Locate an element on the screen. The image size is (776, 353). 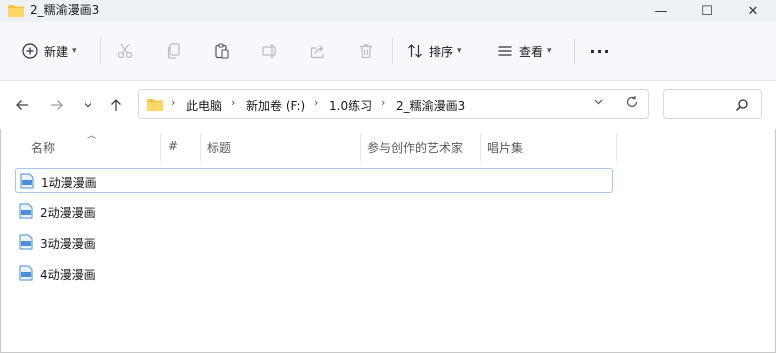
column-number: # is located at coordinates (173, 146).